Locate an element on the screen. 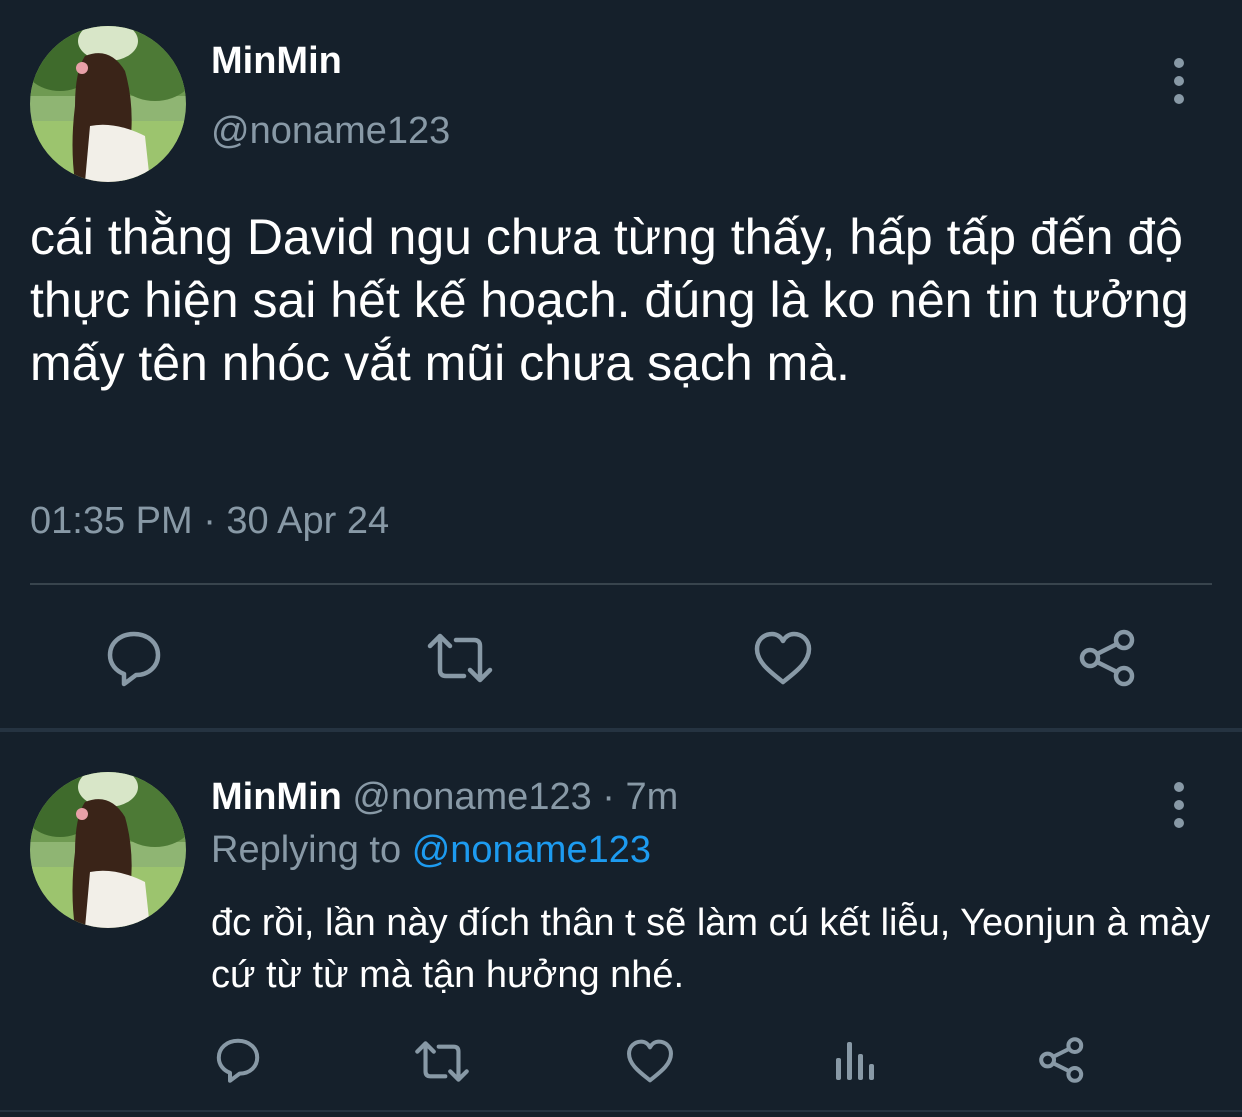 The width and height of the screenshot is (1242, 1117). section-divider is located at coordinates (621, 730).